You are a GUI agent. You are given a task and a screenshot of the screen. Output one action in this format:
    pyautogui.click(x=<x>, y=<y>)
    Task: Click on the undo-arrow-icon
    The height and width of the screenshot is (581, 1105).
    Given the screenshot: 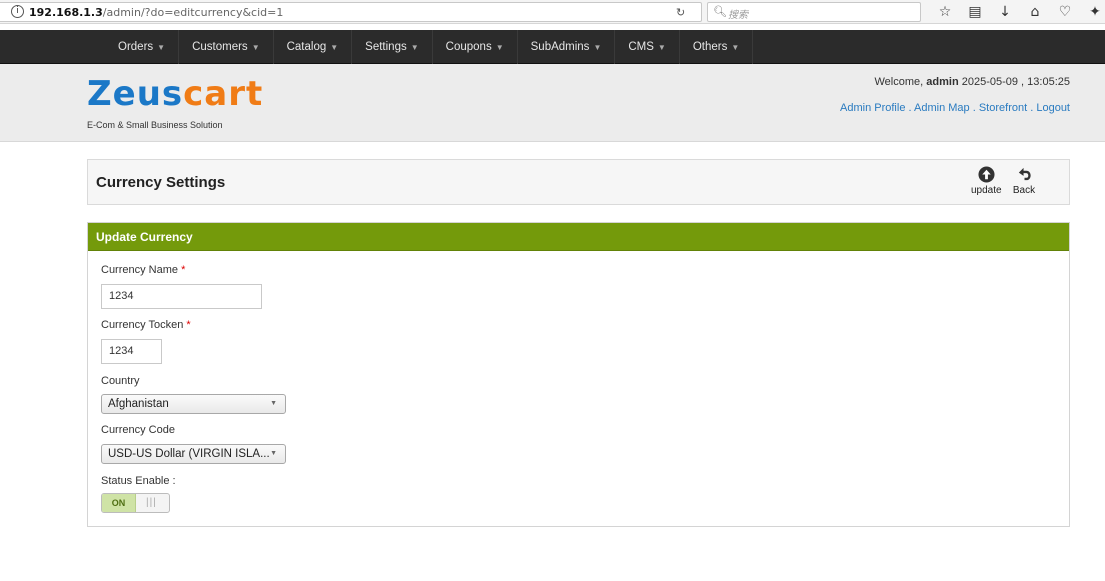 What is the action you would take?
    pyautogui.click(x=1024, y=174)
    